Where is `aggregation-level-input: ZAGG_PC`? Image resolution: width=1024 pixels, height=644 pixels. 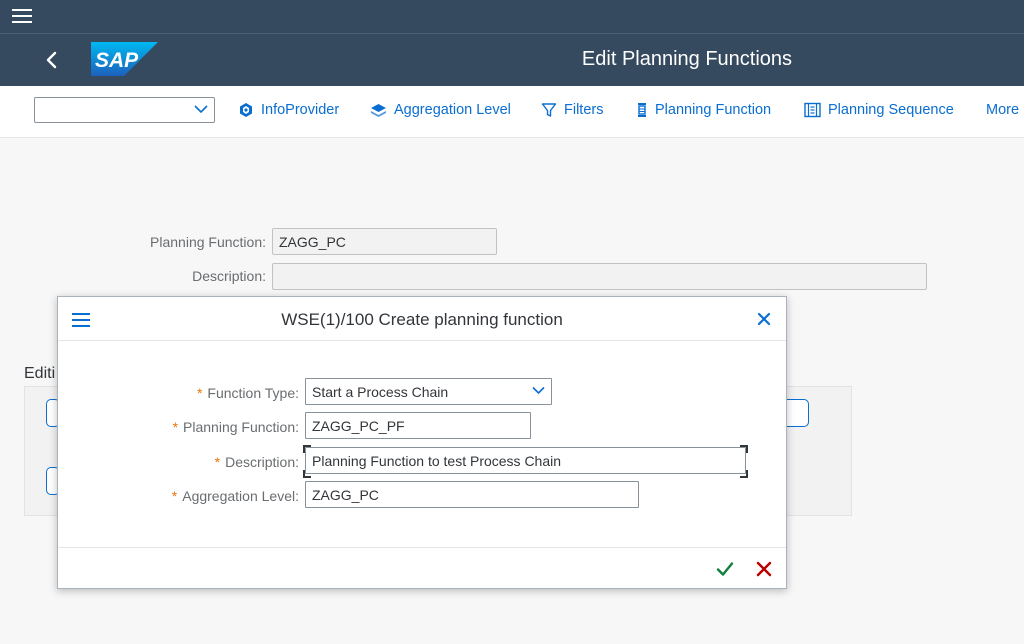
aggregation-level-input: ZAGG_PC is located at coordinates (472, 494).